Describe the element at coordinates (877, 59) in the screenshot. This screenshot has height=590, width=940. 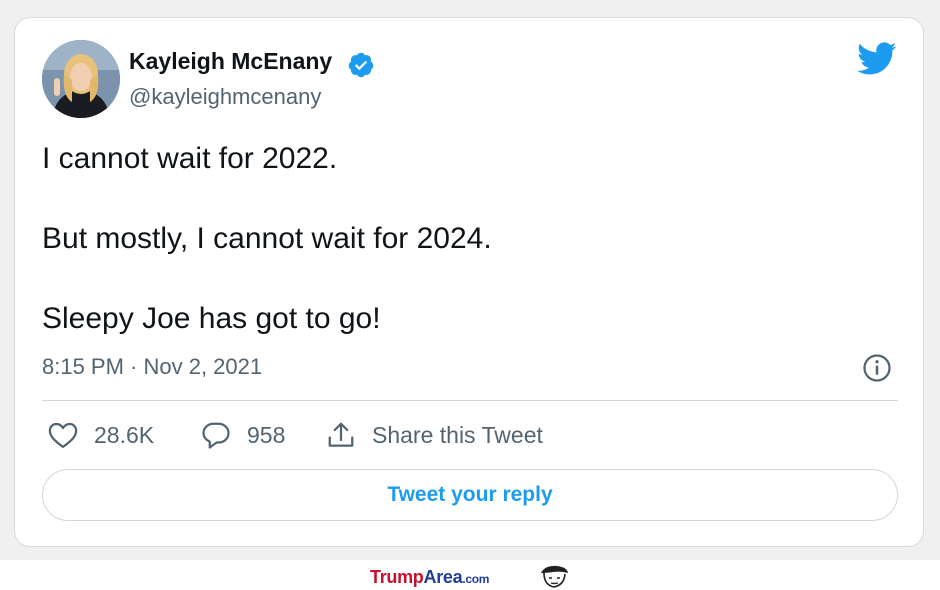
I see `twitter-bird-icon` at that location.